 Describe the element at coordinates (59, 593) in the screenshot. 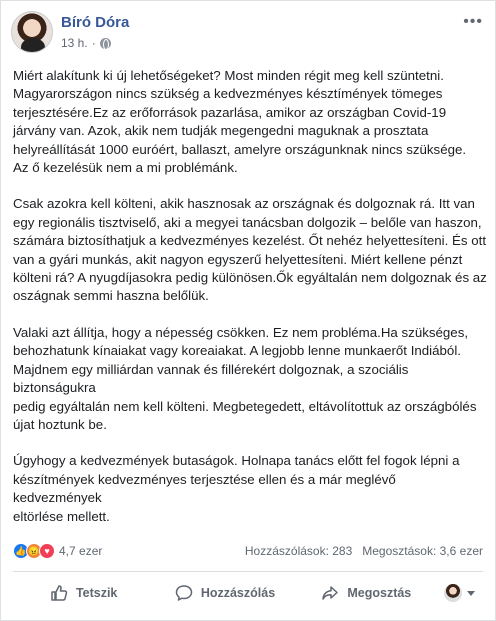

I see `thumbs-up-icon` at that location.